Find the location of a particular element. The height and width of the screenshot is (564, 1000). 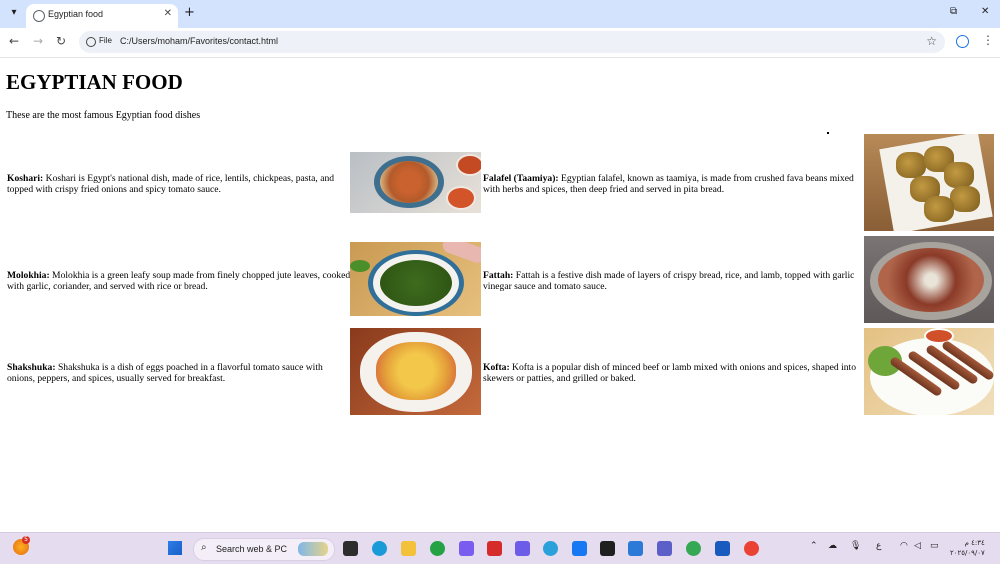

notification-badge: 5 is located at coordinates (26, 540).